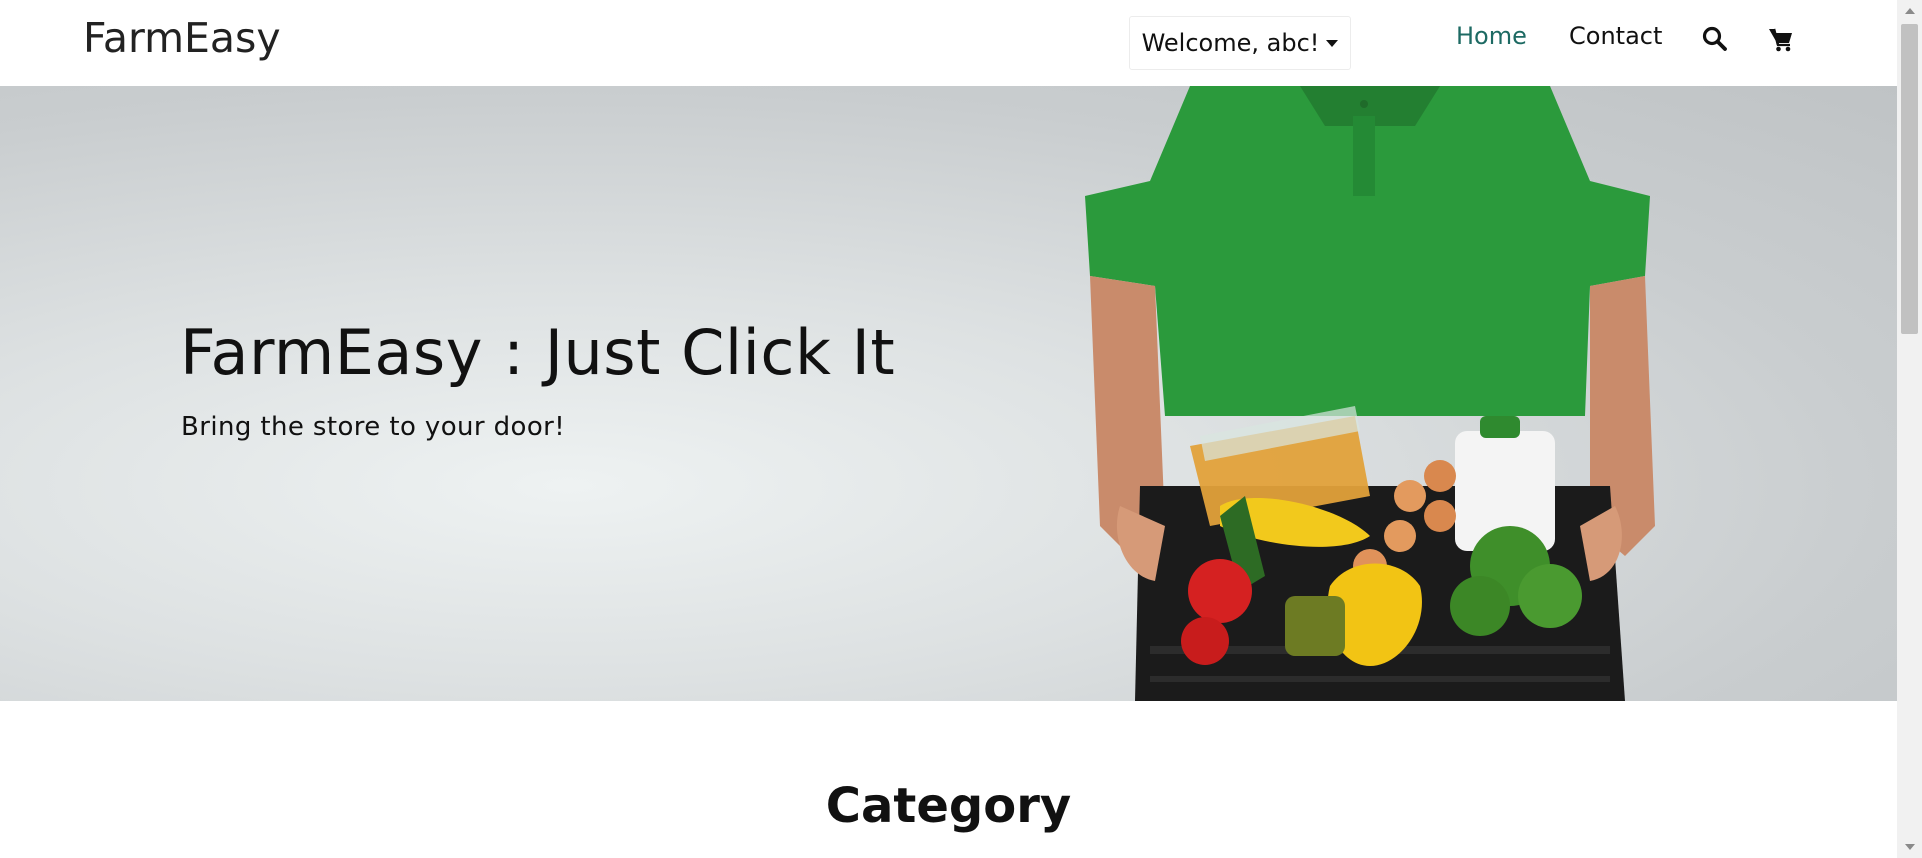  What do you see at coordinates (1615, 36) in the screenshot?
I see `nav-link-contact: Contact` at bounding box center [1615, 36].